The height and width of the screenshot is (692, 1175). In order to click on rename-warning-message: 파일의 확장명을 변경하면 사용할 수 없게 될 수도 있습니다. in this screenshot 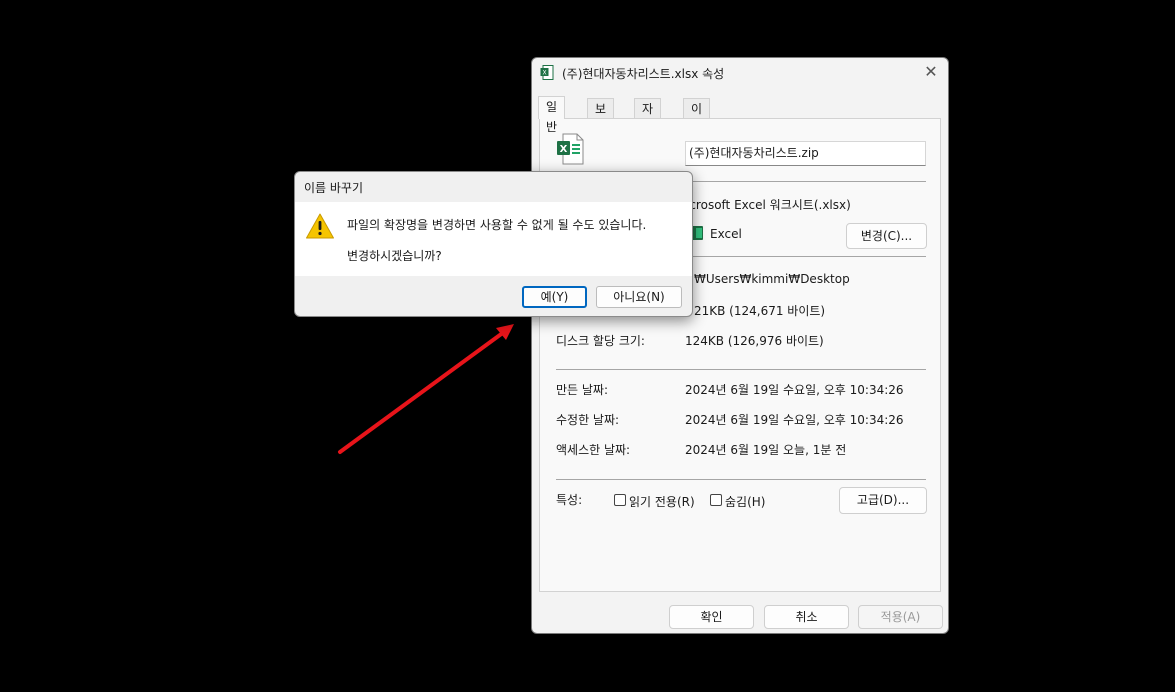, I will do `click(497, 225)`.